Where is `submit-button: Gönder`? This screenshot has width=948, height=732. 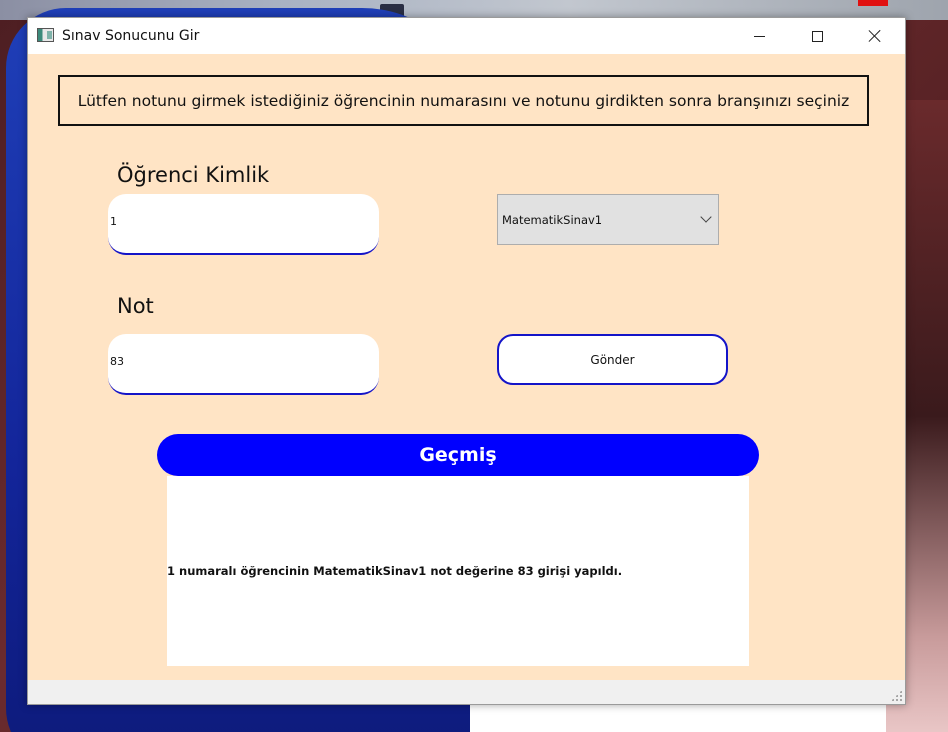
submit-button: Gönder is located at coordinates (612, 359).